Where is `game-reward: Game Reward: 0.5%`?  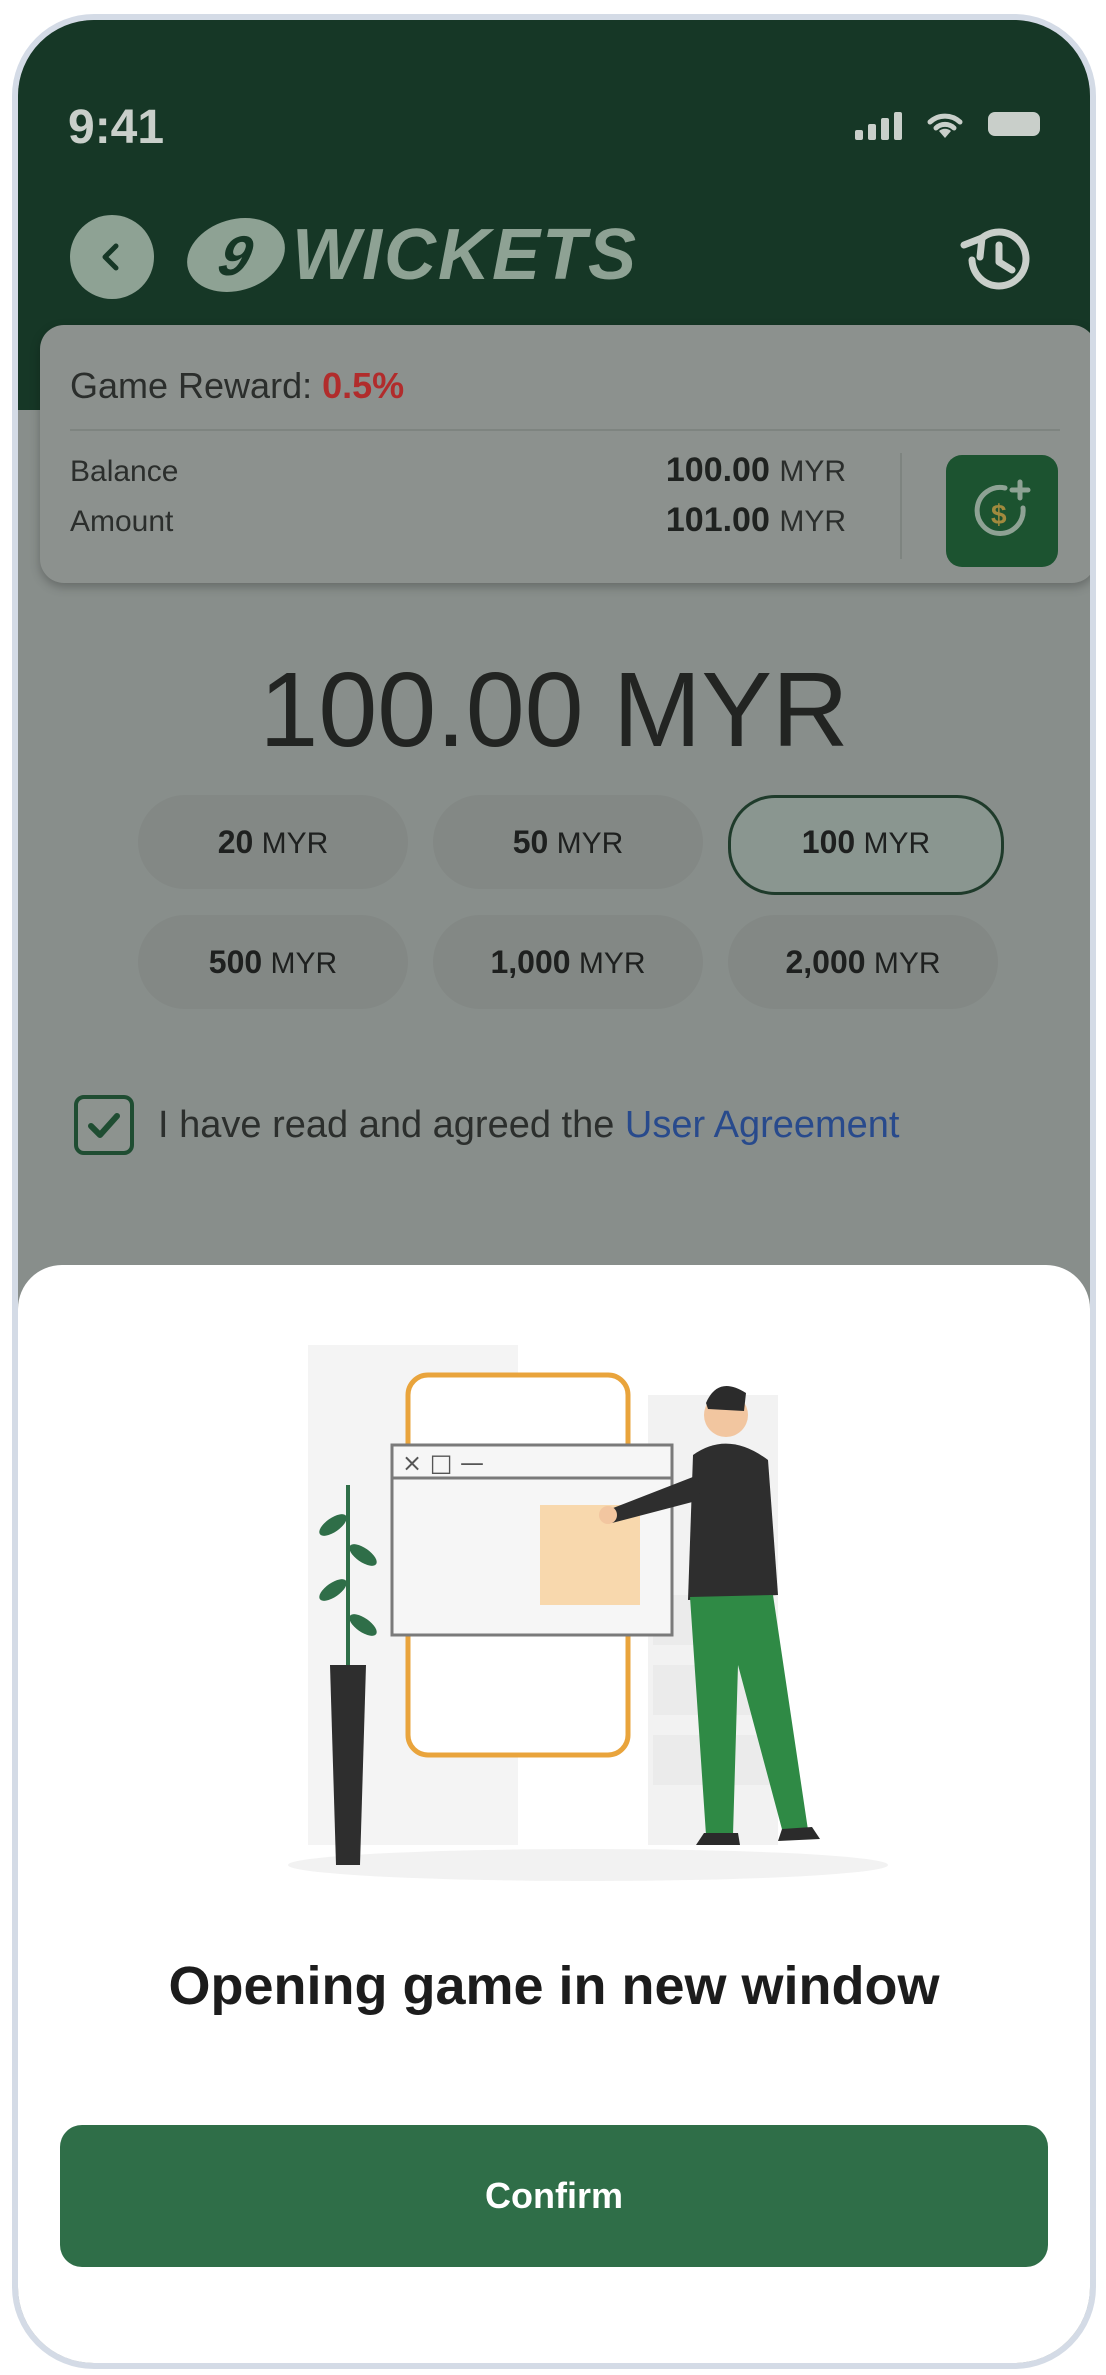
game-reward: Game Reward: 0.5% is located at coordinates (237, 386).